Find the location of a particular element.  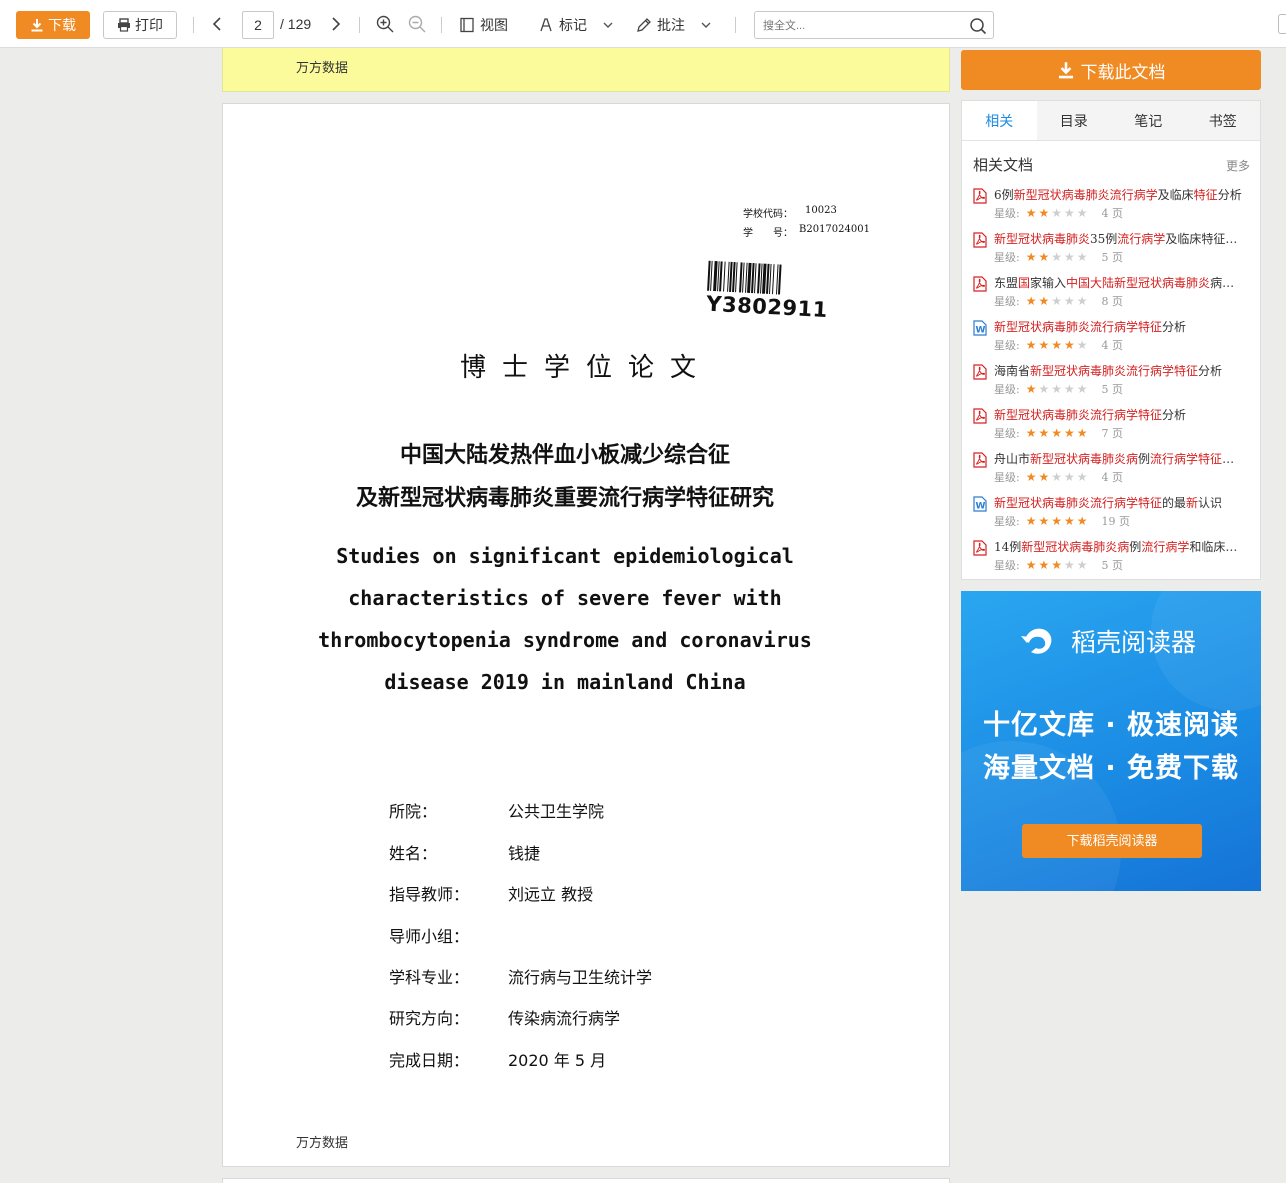

related-doc-item: 东盟国家输入中国大陆新型冠状病毒肺炎病例特征星级:★★★★★8 页 is located at coordinates (1112, 296).